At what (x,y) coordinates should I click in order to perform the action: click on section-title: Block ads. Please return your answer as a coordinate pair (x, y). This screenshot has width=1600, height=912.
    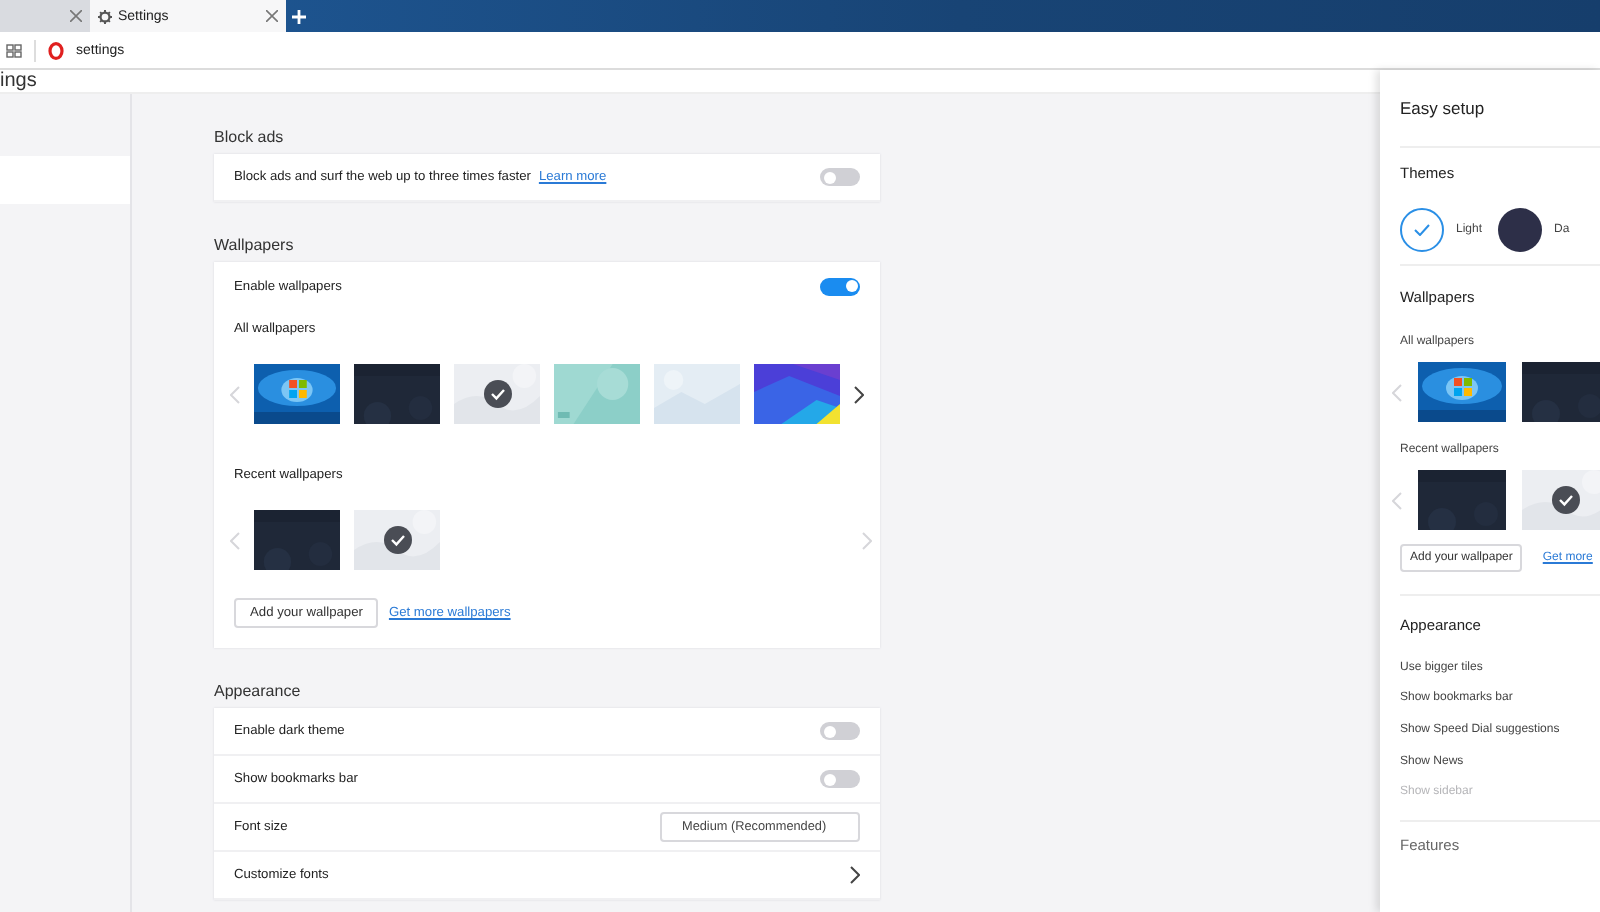
    Looking at the image, I should click on (249, 137).